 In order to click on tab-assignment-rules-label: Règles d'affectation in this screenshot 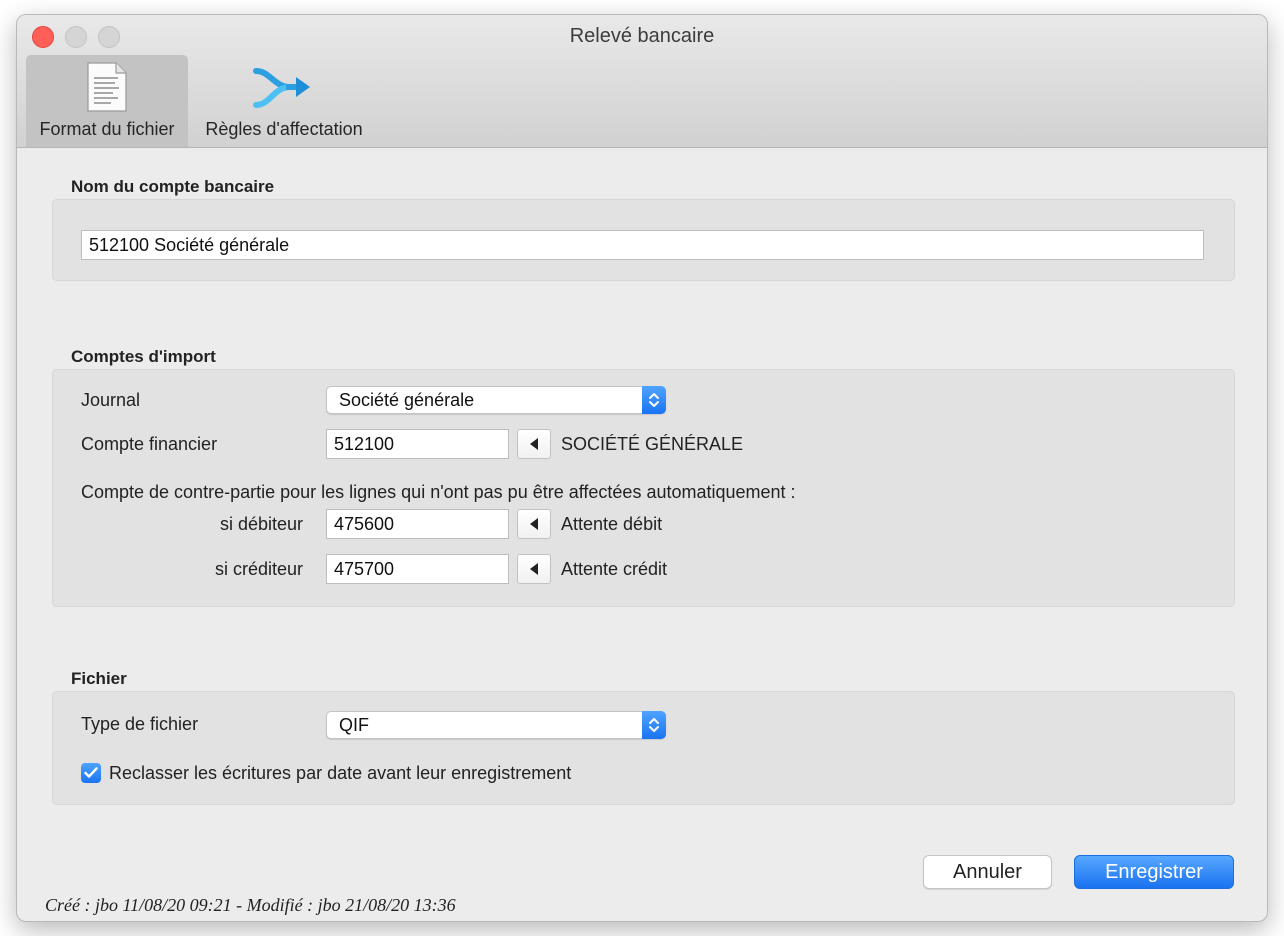, I will do `click(284, 129)`.